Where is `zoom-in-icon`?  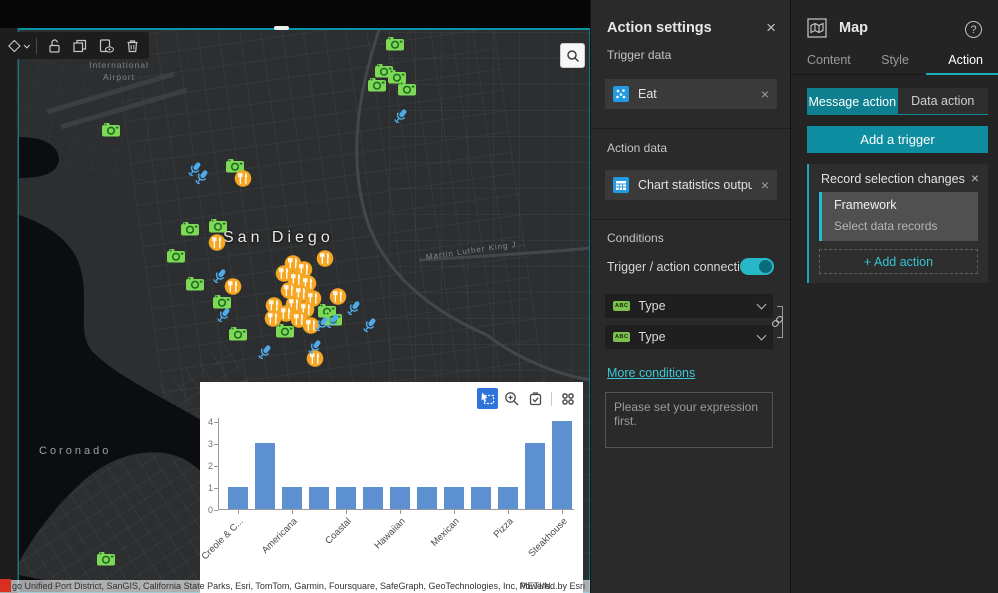
zoom-in-icon is located at coordinates (511, 398).